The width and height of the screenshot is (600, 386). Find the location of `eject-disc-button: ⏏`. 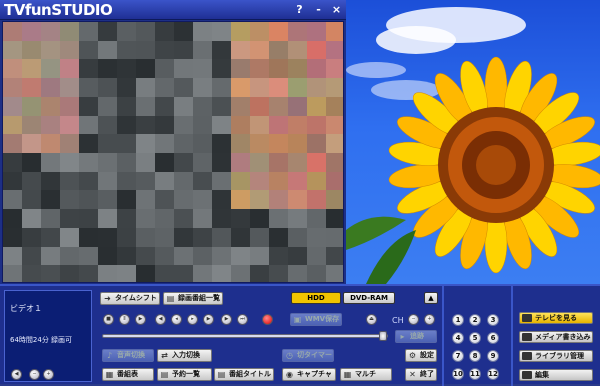

eject-disc-button: ⏏ is located at coordinates (371, 319).